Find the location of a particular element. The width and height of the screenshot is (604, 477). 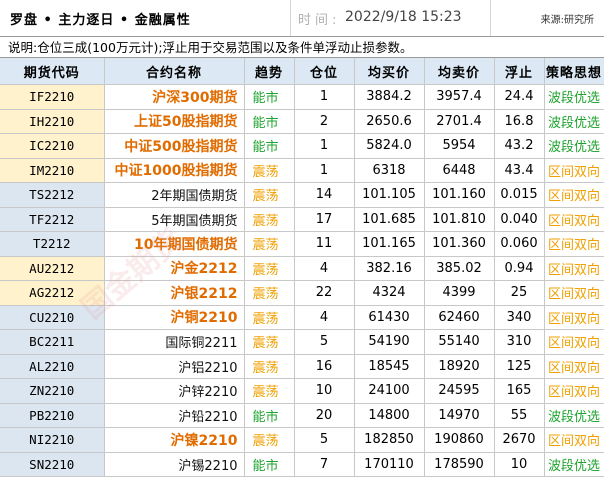

contract-code-cell: IC2210 is located at coordinates (52, 146).